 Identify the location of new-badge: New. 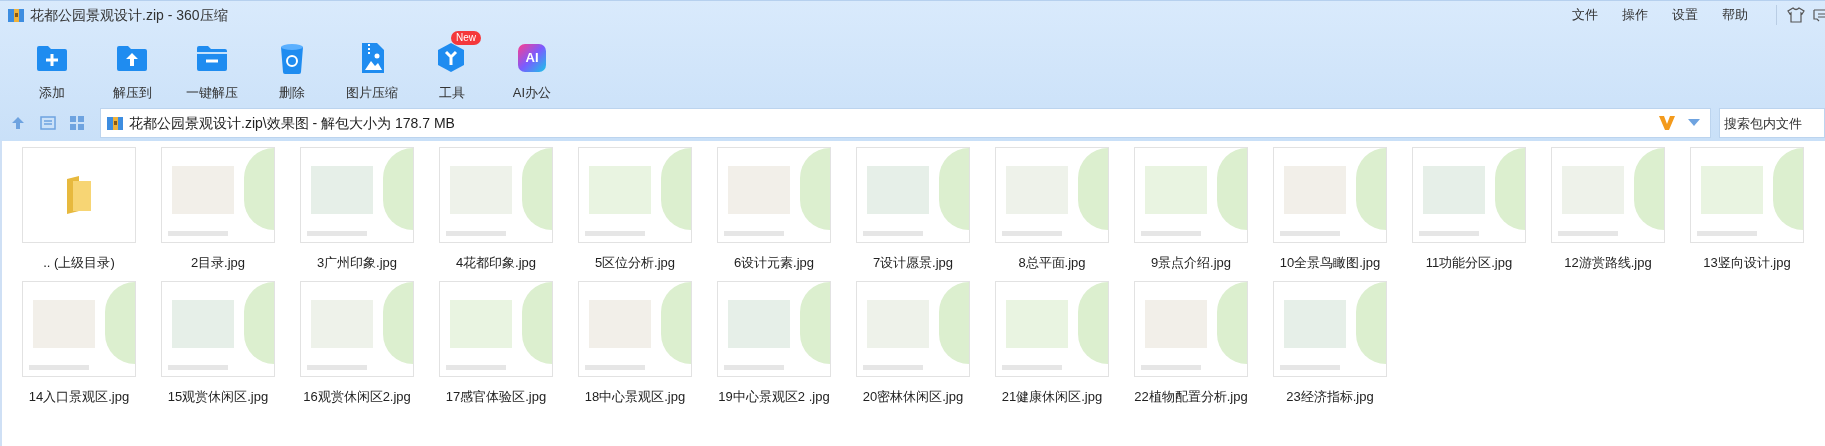
(466, 38).